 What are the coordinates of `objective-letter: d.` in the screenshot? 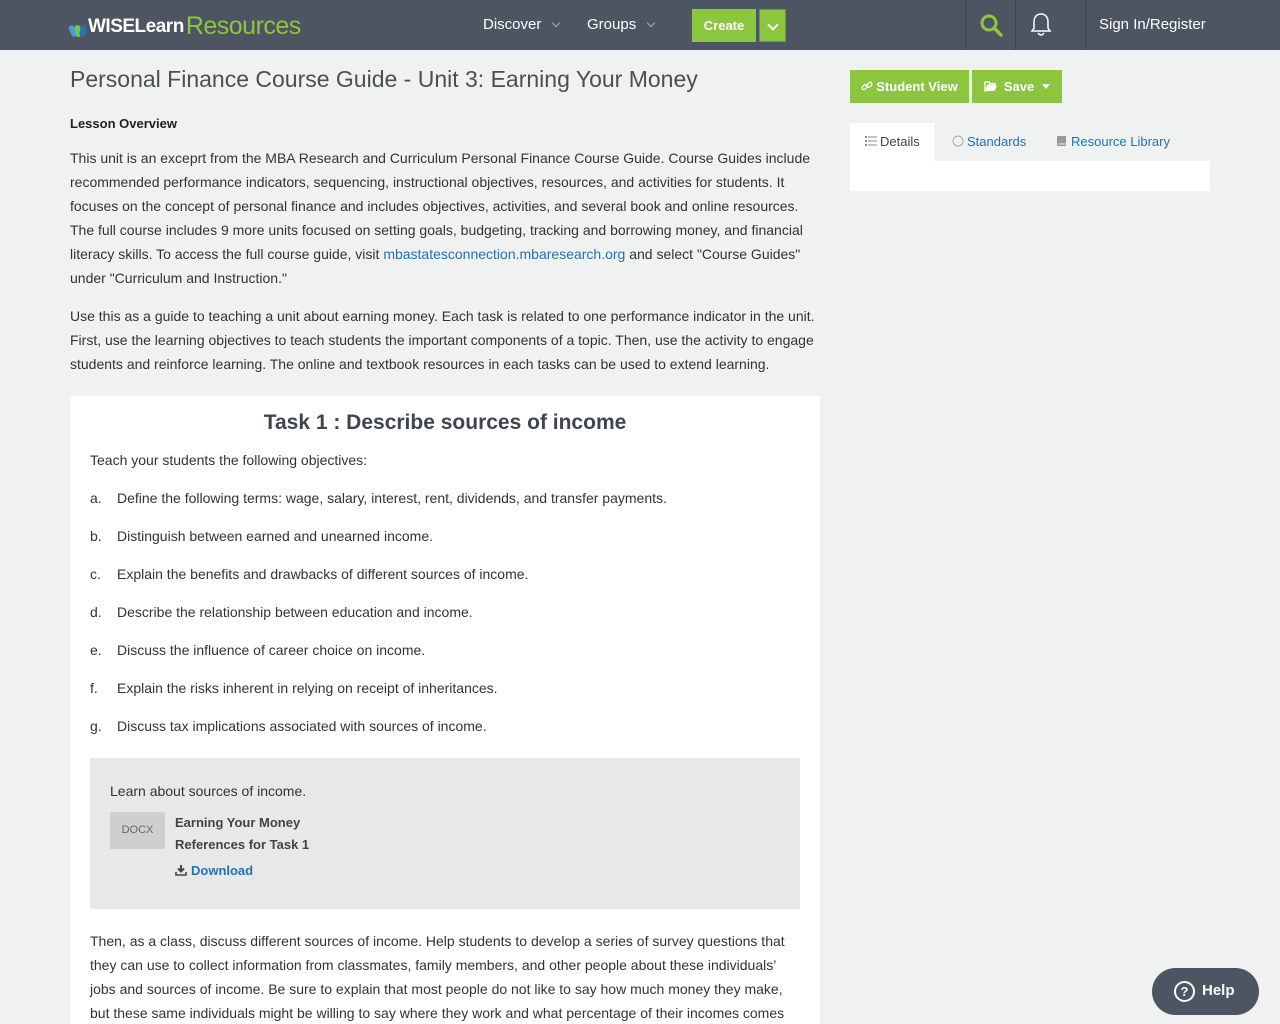 It's located at (96, 612).